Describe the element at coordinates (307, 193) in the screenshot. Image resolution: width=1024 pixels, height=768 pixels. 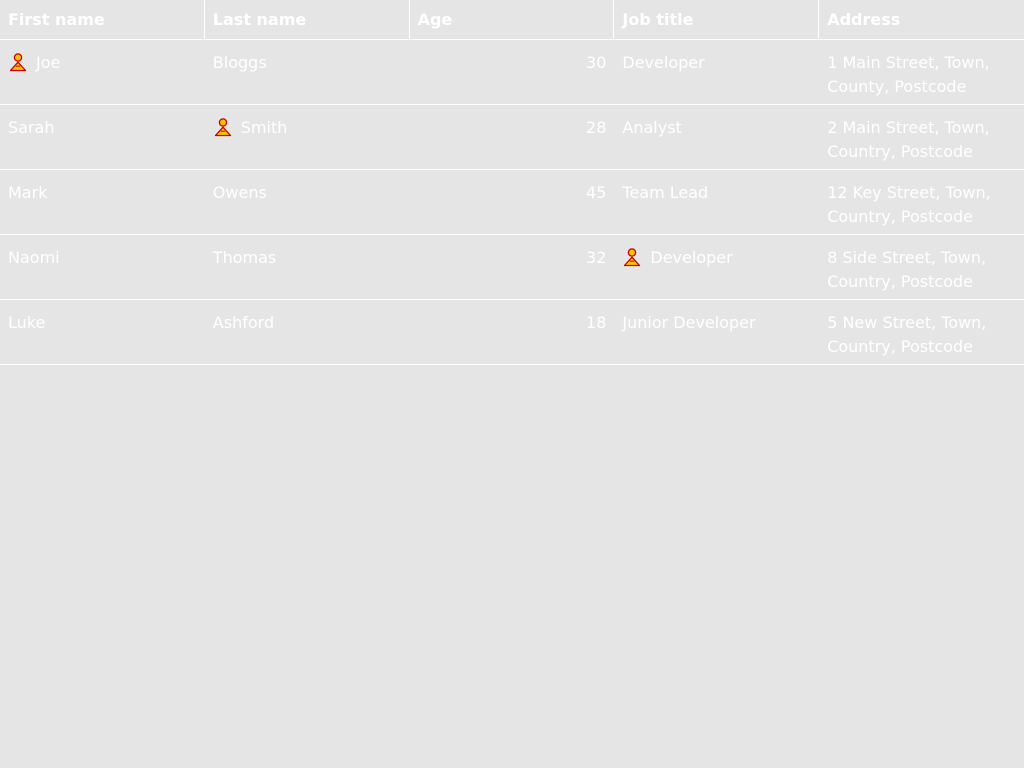
I see `cell-content: Owens` at that location.